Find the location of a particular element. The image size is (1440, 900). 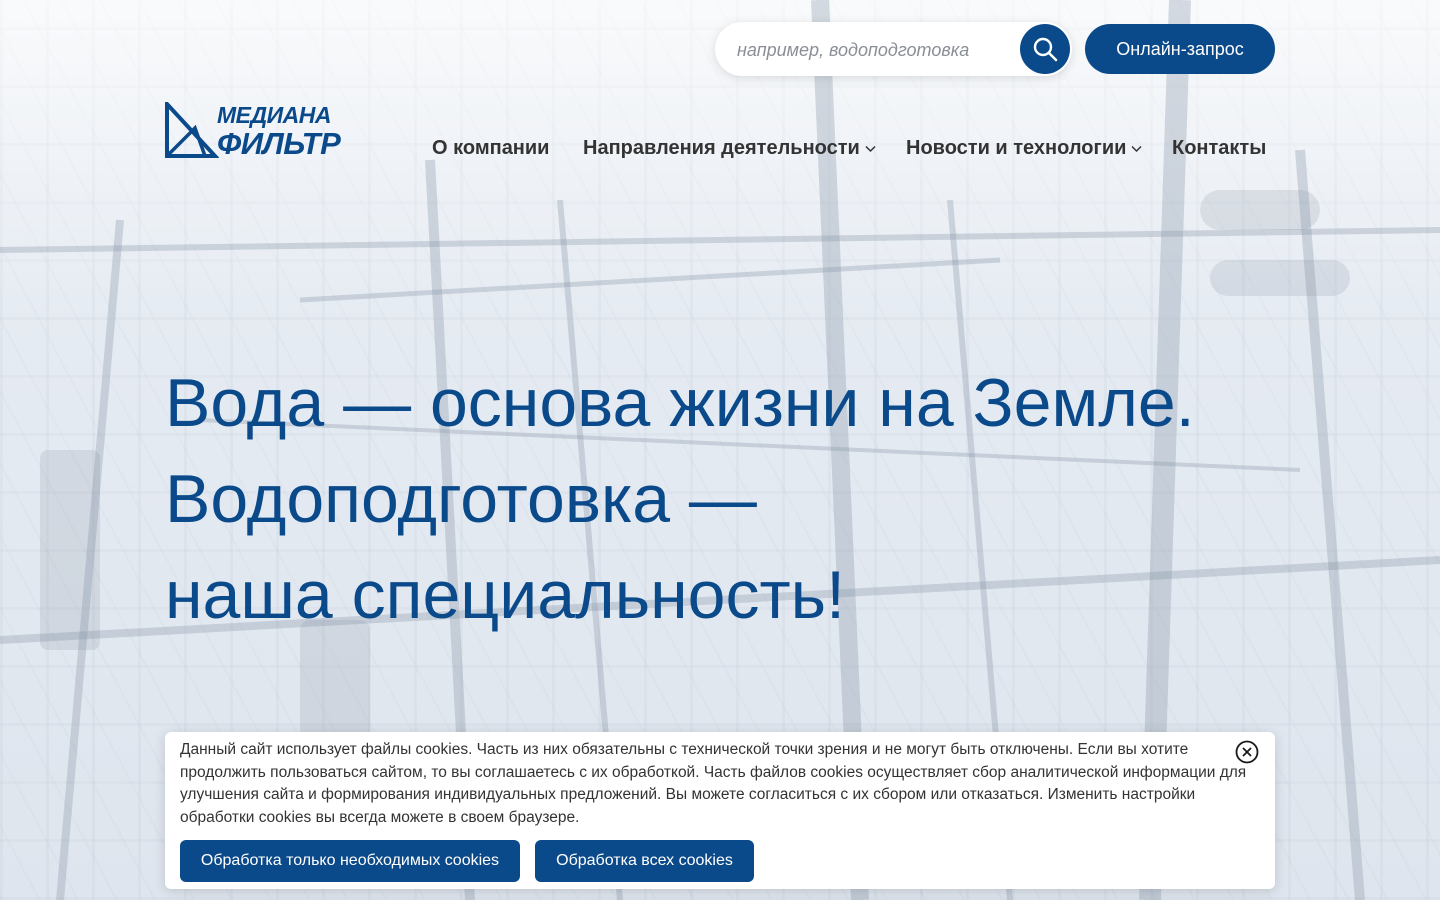

nav-item-about: О компании is located at coordinates (490, 148).